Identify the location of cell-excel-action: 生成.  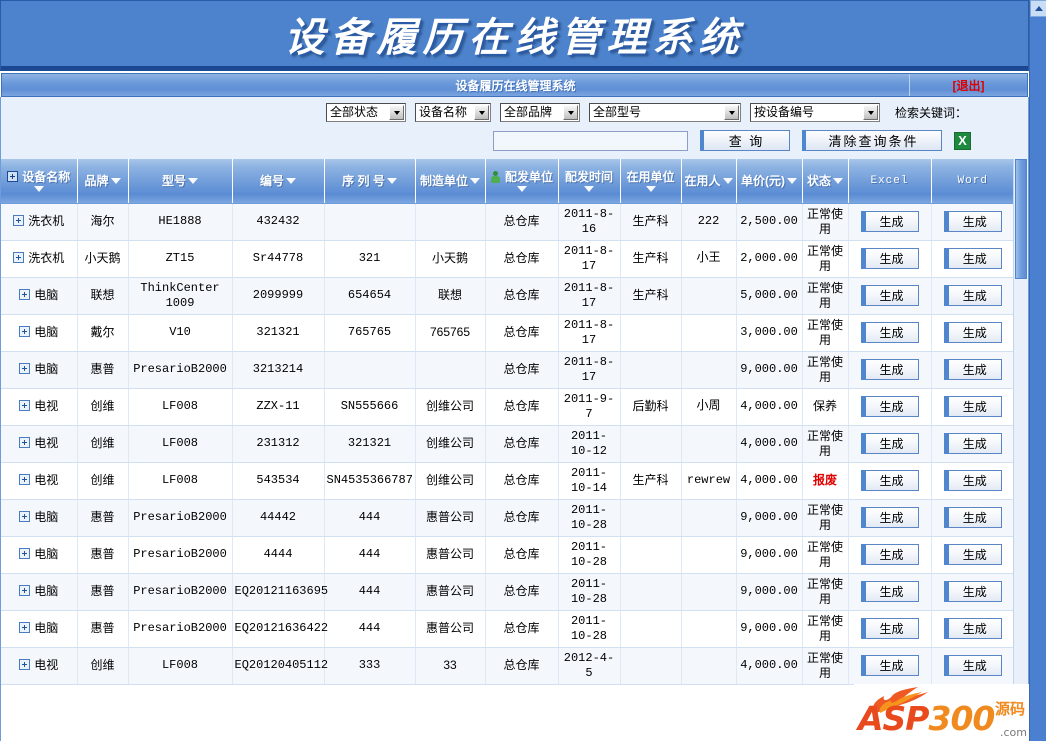
(890, 296).